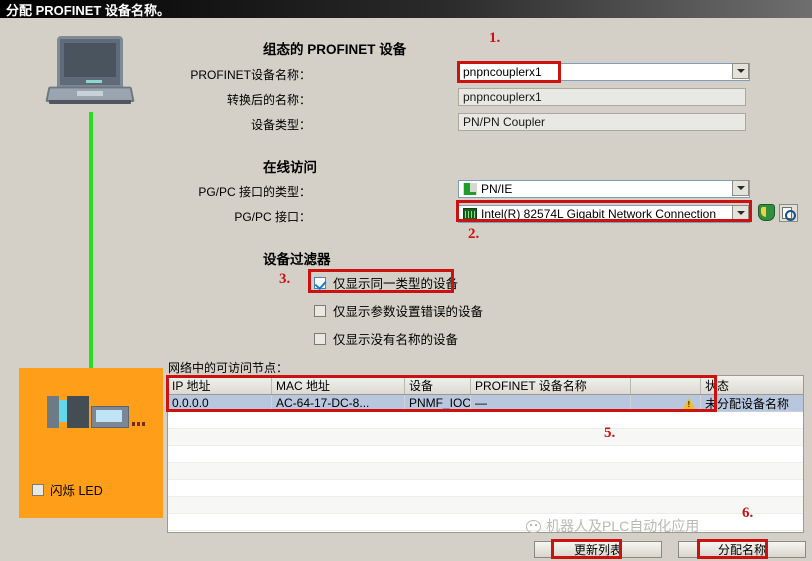 Image resolution: width=812 pixels, height=561 pixels. I want to click on update-list-button: 更新列表, so click(598, 549).